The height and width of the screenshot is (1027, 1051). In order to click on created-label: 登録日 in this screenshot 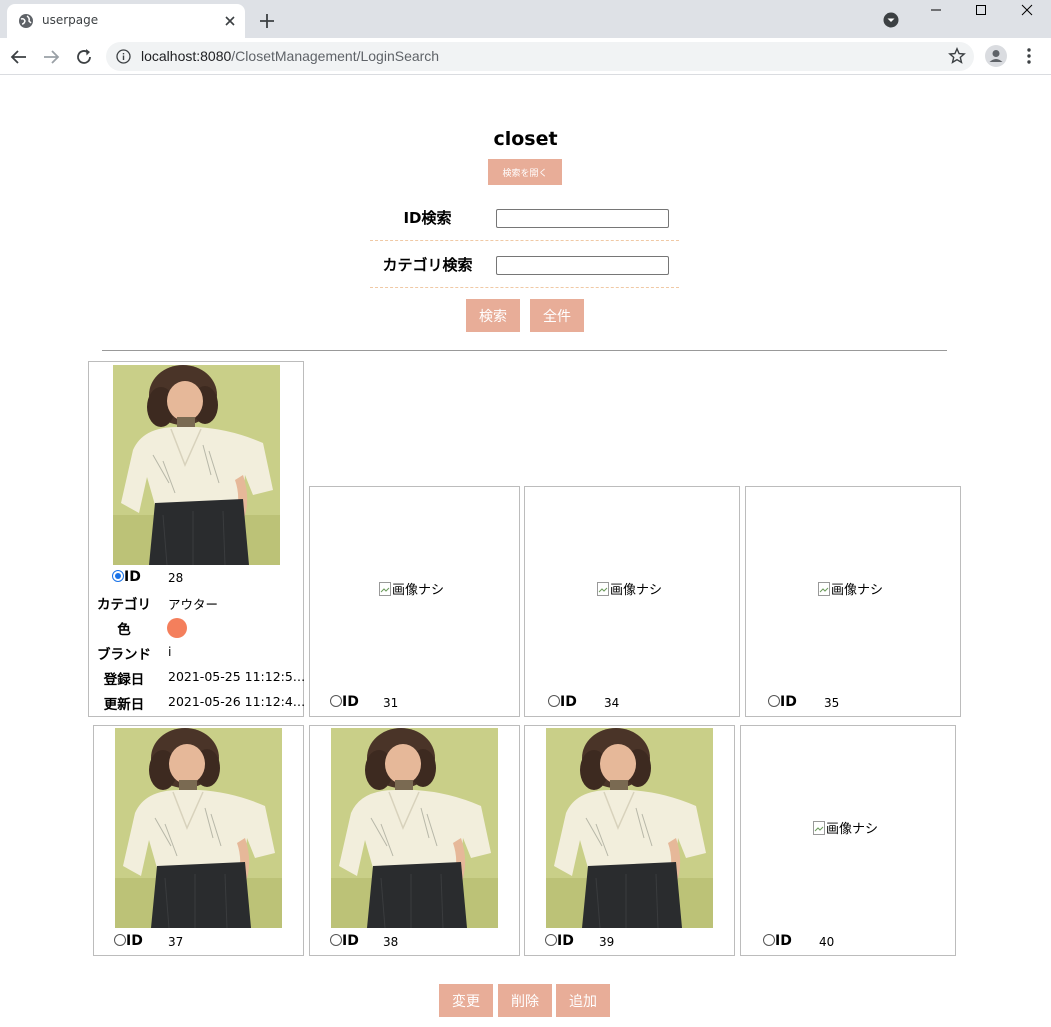, I will do `click(124, 680)`.